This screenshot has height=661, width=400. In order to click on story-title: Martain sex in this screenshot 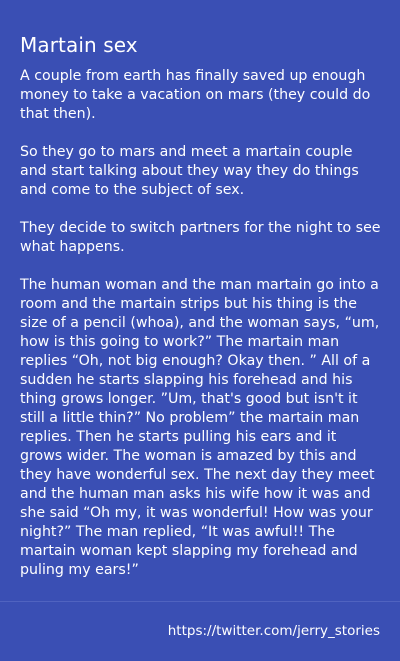, I will do `click(79, 45)`.